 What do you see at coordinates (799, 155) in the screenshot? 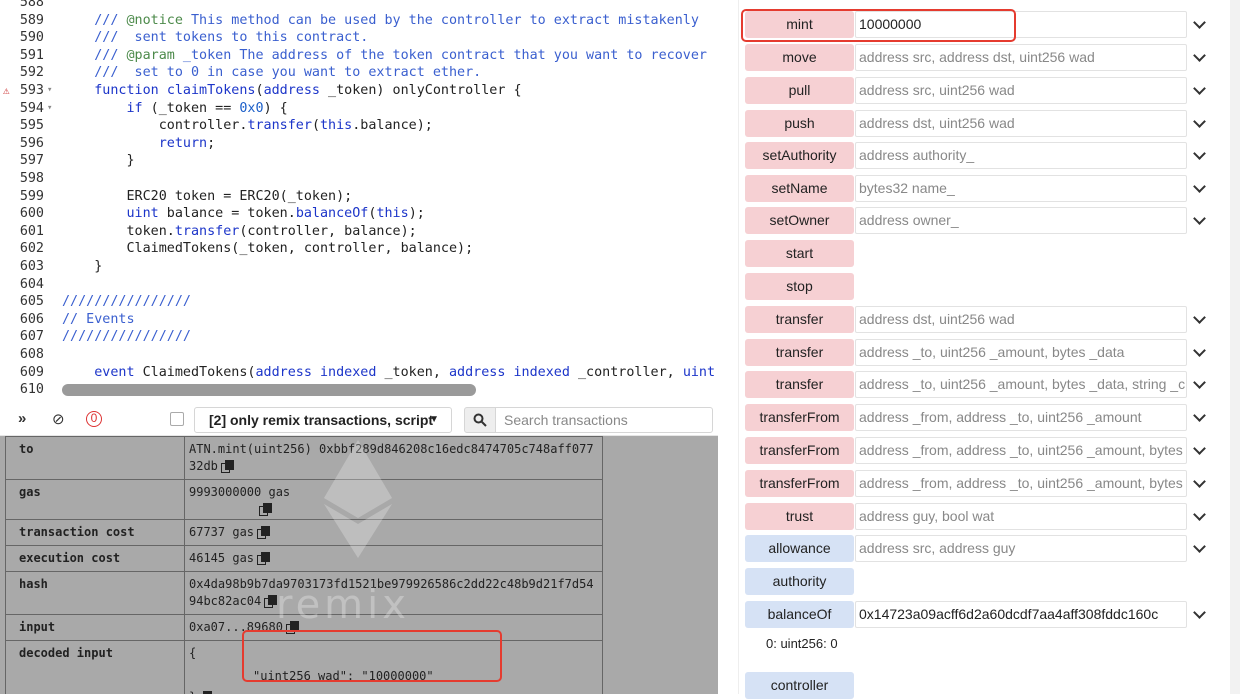
I see `setauthority-button: setAuthority` at bounding box center [799, 155].